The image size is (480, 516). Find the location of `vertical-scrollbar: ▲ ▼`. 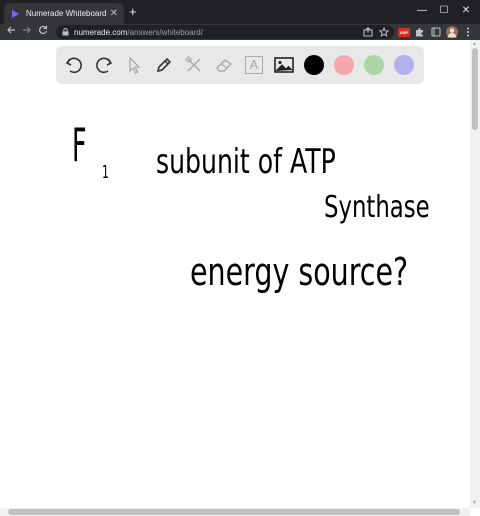

vertical-scrollbar: ▲ ▼ is located at coordinates (475, 274).